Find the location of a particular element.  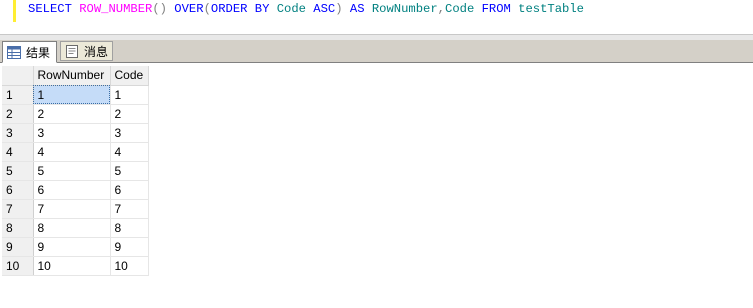

row-header: 3 is located at coordinates (18, 133).